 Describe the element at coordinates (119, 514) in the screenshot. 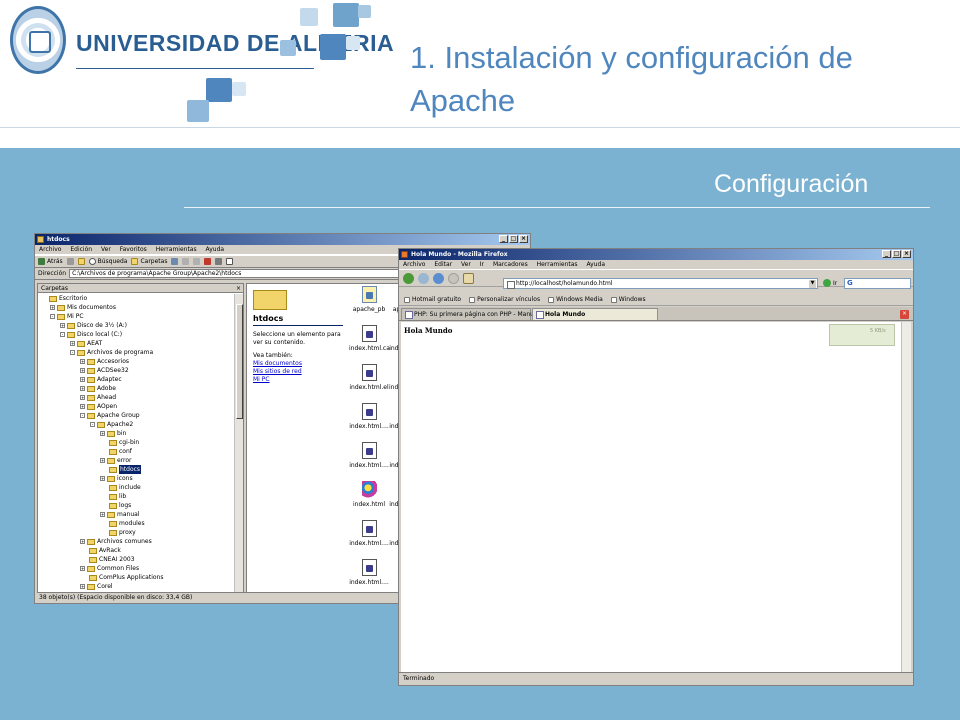

I see `tree-item: + manual` at that location.